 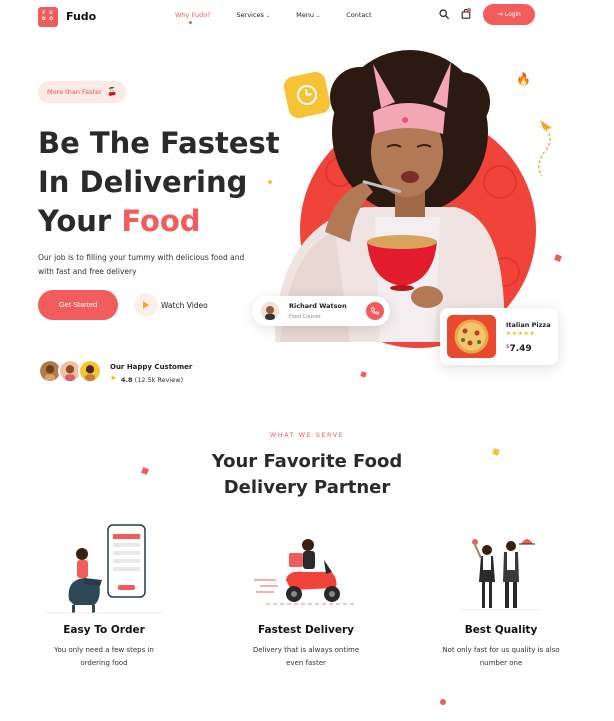 I want to click on nav-item-contact: Contact, so click(x=358, y=15).